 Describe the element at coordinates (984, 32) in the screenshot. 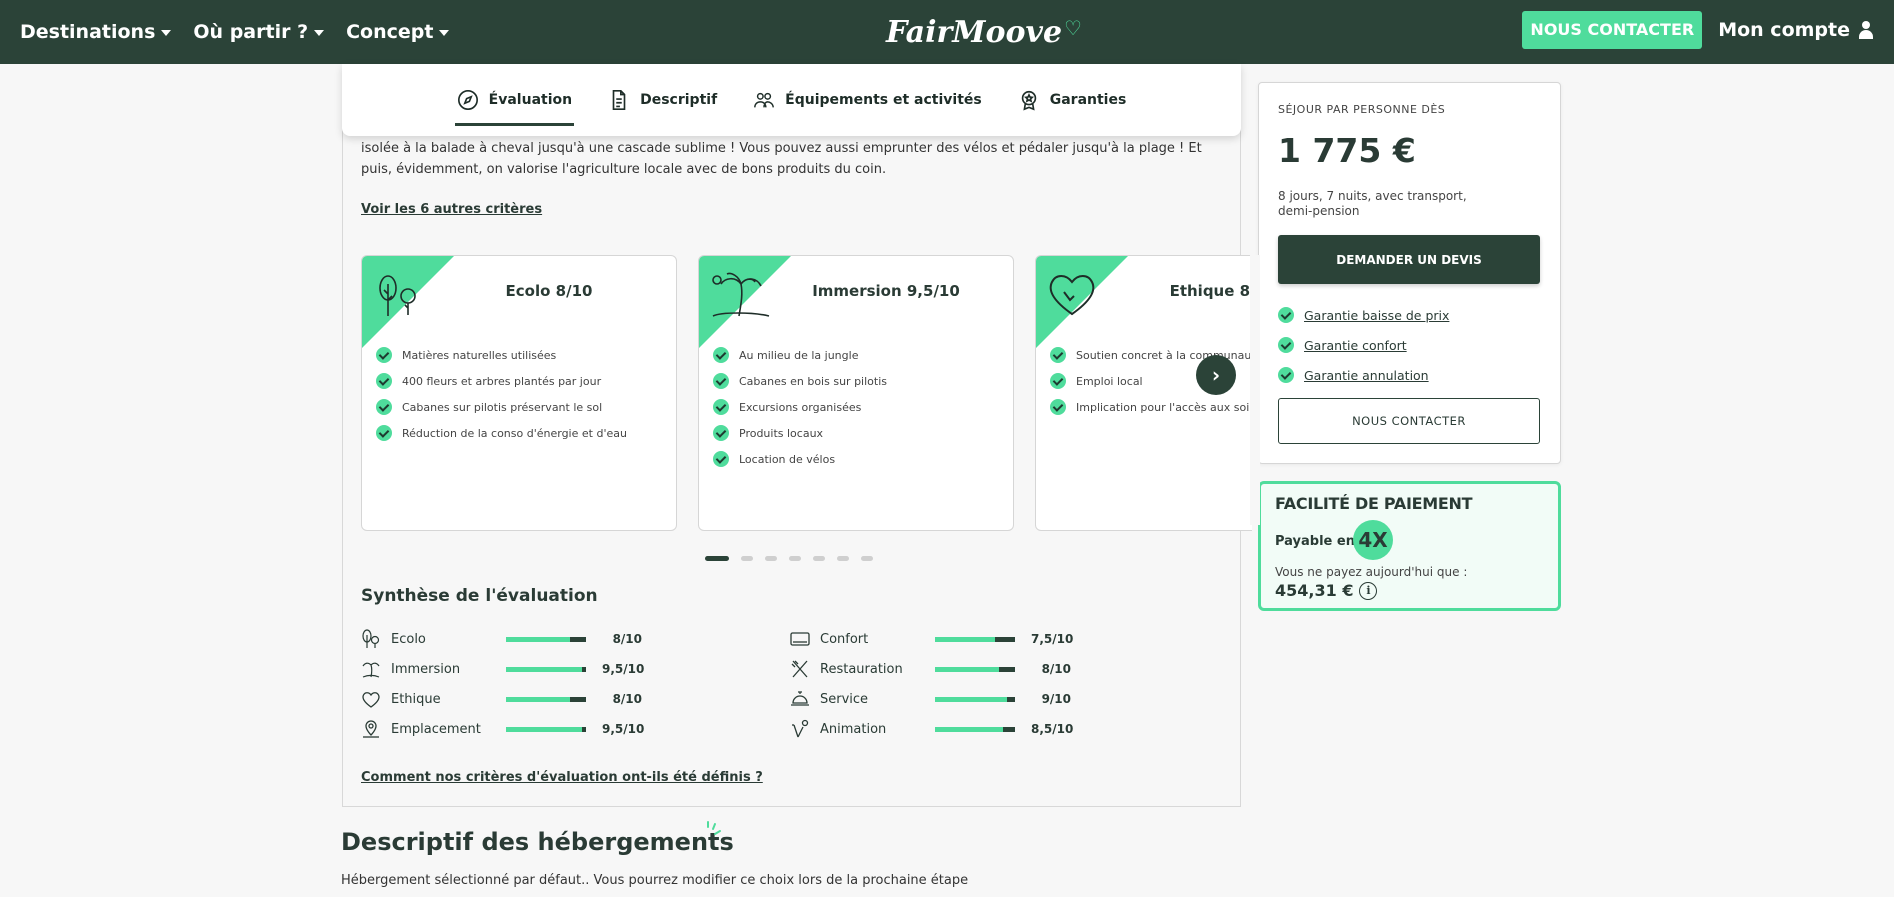

I see `fairmoove-logo: FairMoove ♡` at that location.